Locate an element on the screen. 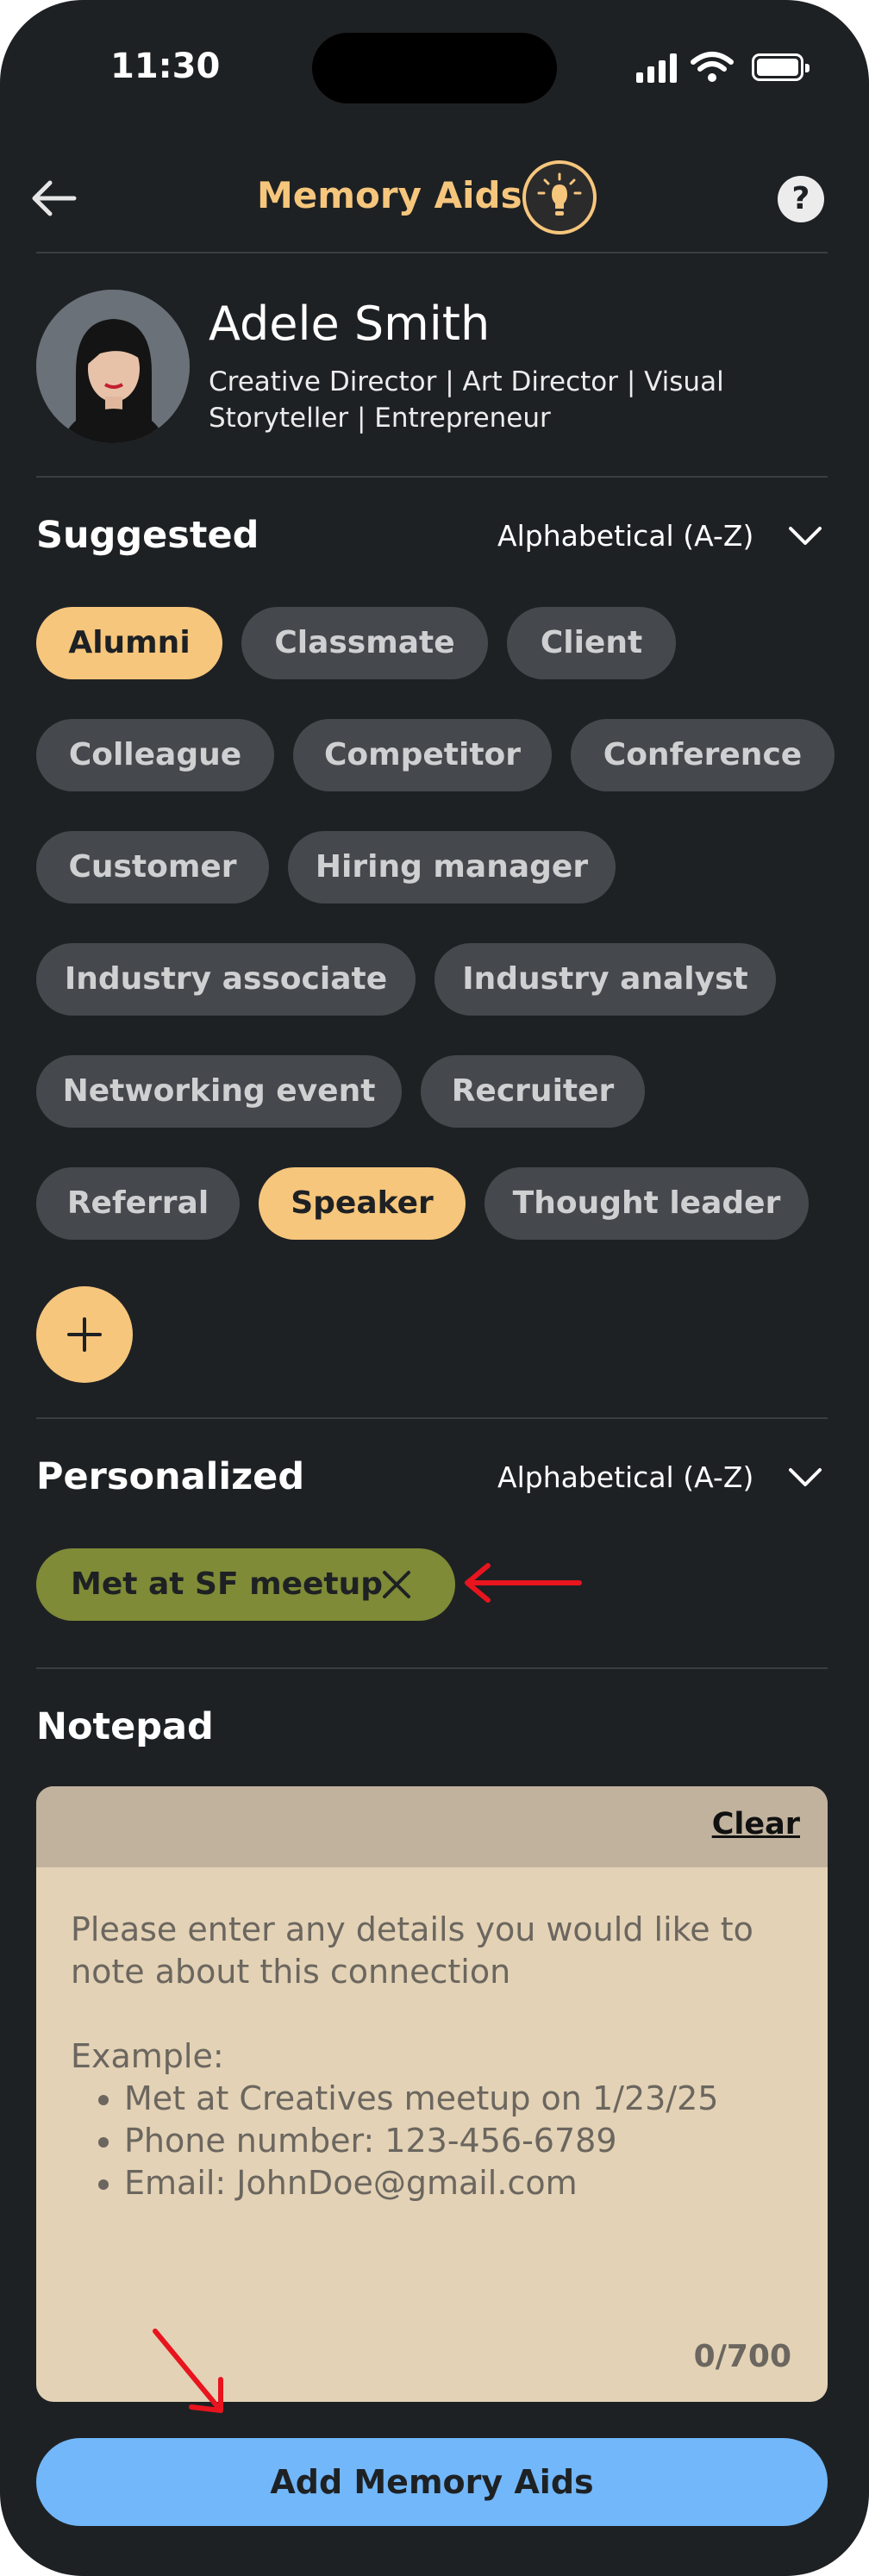 The image size is (869, 2576). plus-icon is located at coordinates (84, 1334).